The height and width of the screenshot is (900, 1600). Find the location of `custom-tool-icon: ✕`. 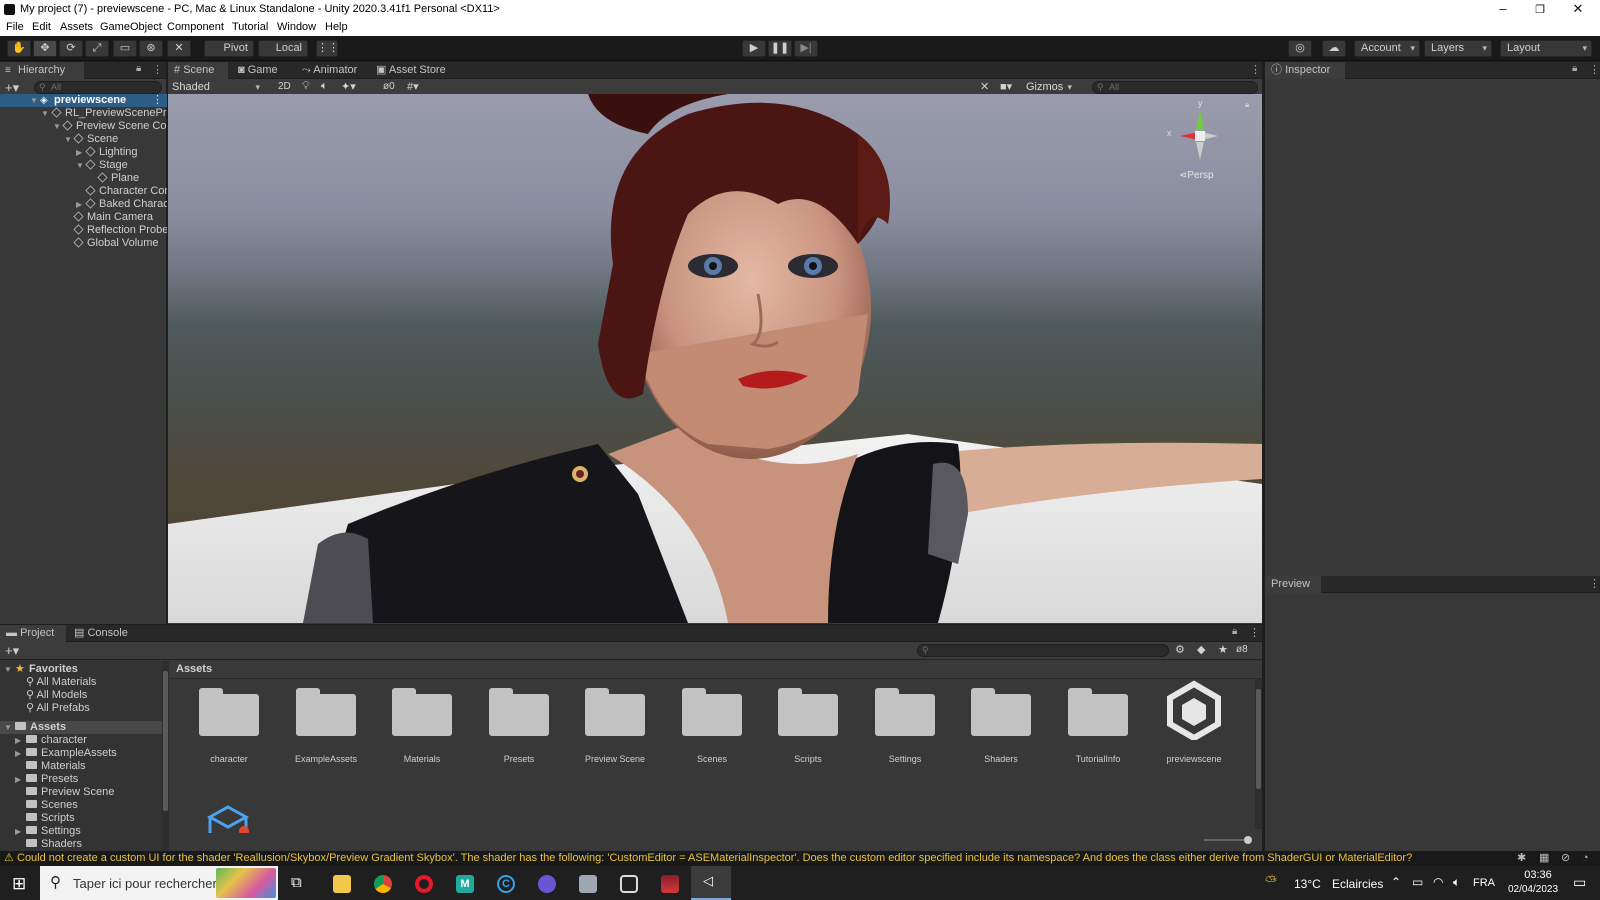

custom-tool-icon: ✕ is located at coordinates (179, 48).